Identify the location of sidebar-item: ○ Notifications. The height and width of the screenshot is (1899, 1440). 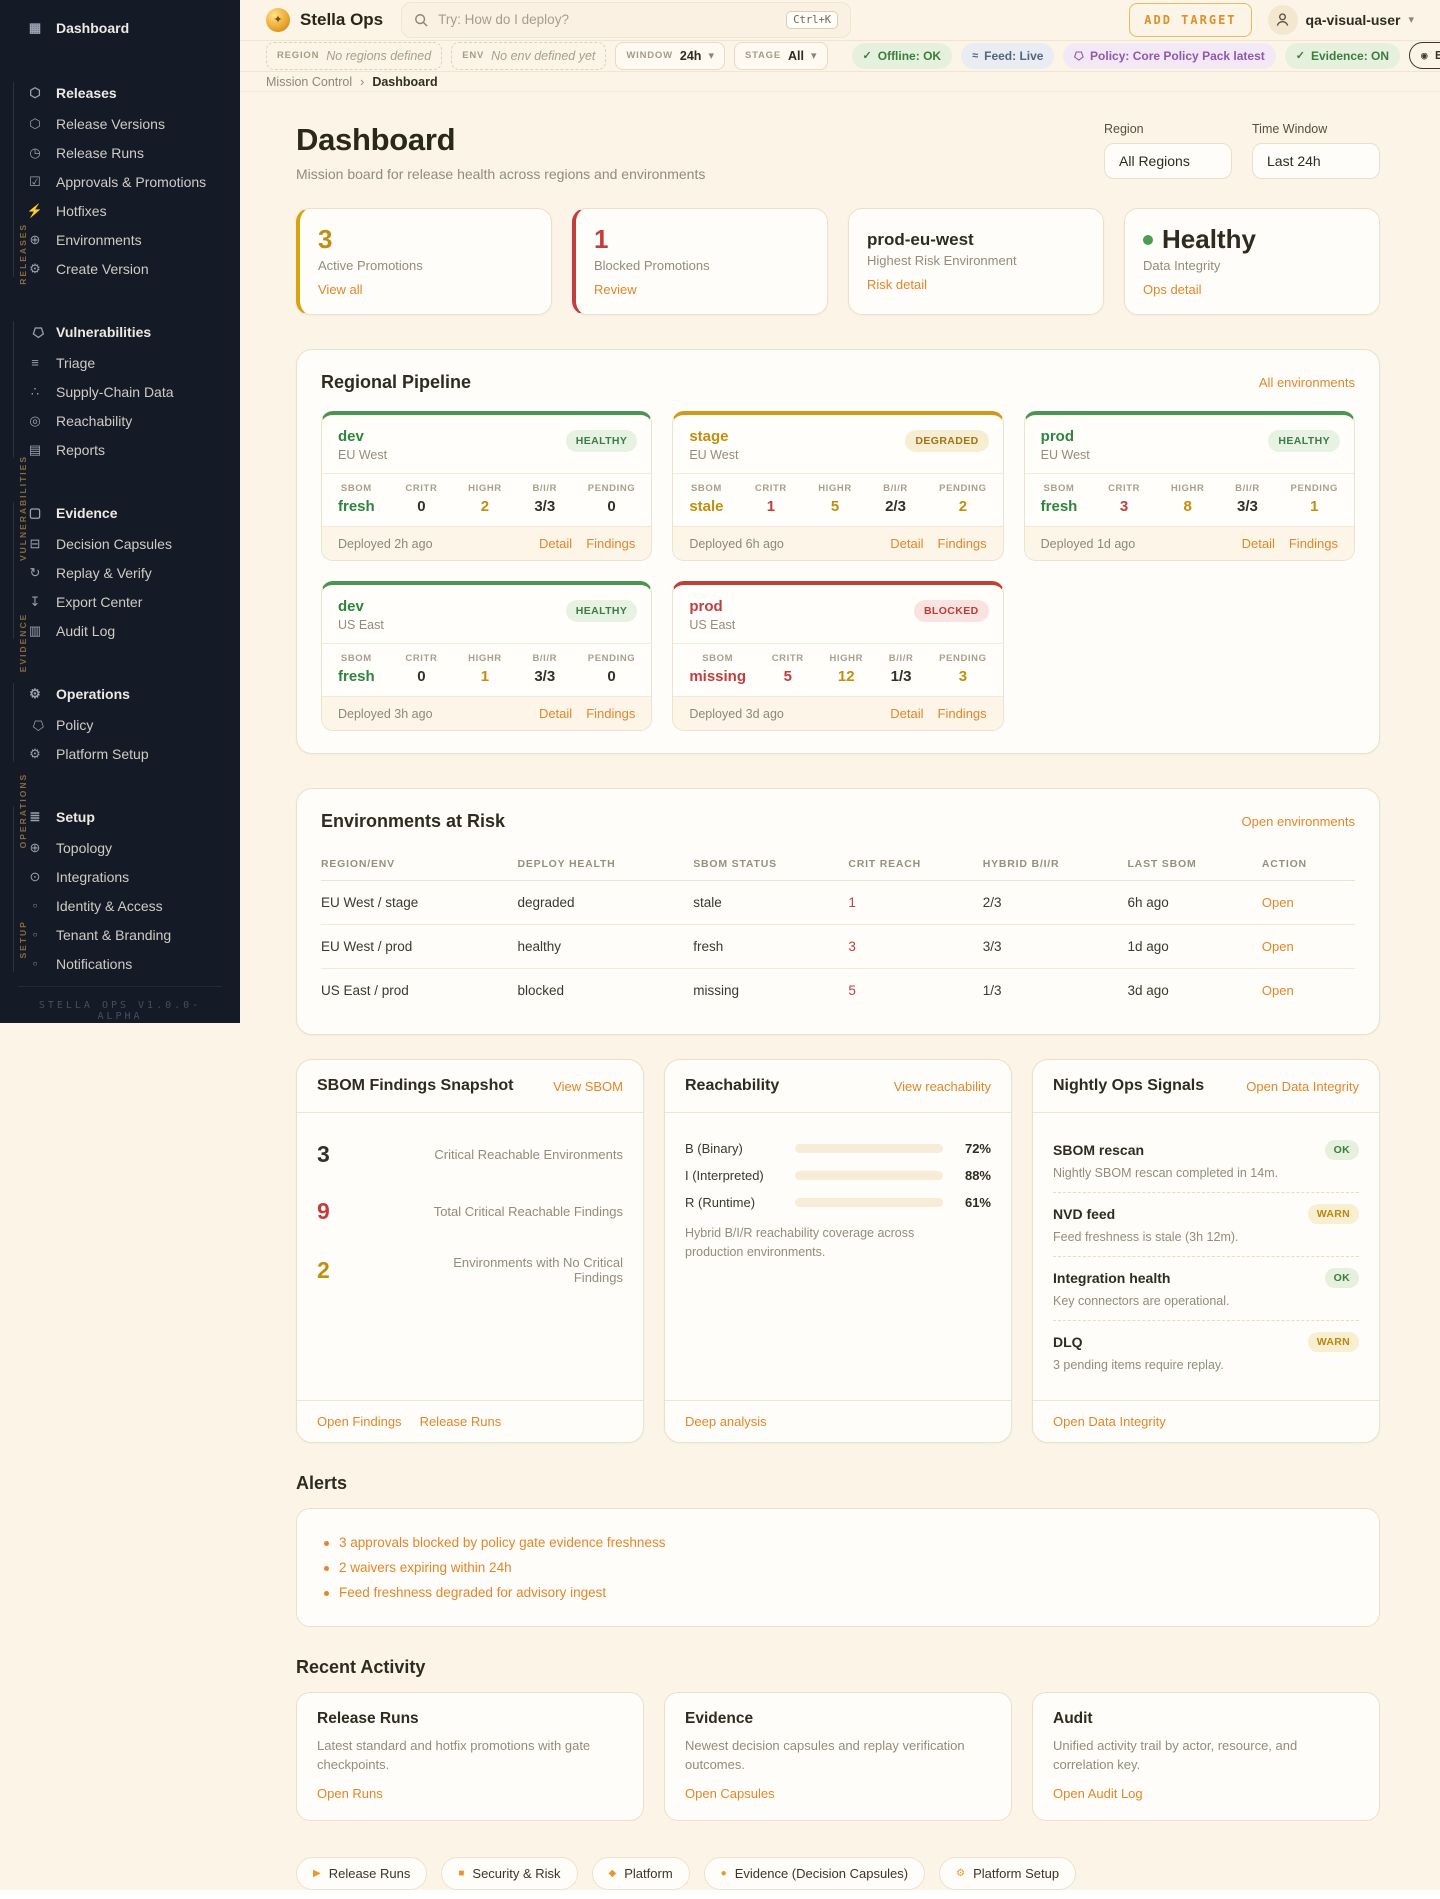
(120, 963).